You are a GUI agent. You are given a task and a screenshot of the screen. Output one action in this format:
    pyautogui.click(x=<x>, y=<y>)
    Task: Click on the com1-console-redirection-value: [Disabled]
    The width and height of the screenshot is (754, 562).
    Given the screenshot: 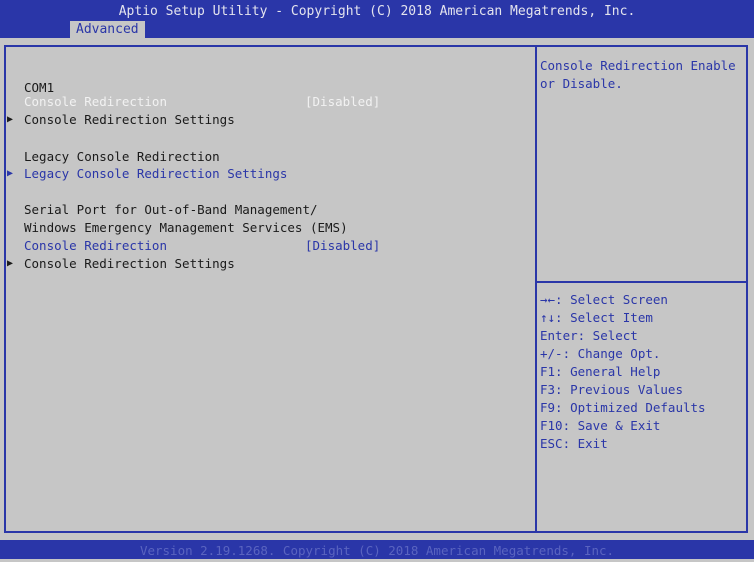 What is the action you would take?
    pyautogui.click(x=342, y=102)
    